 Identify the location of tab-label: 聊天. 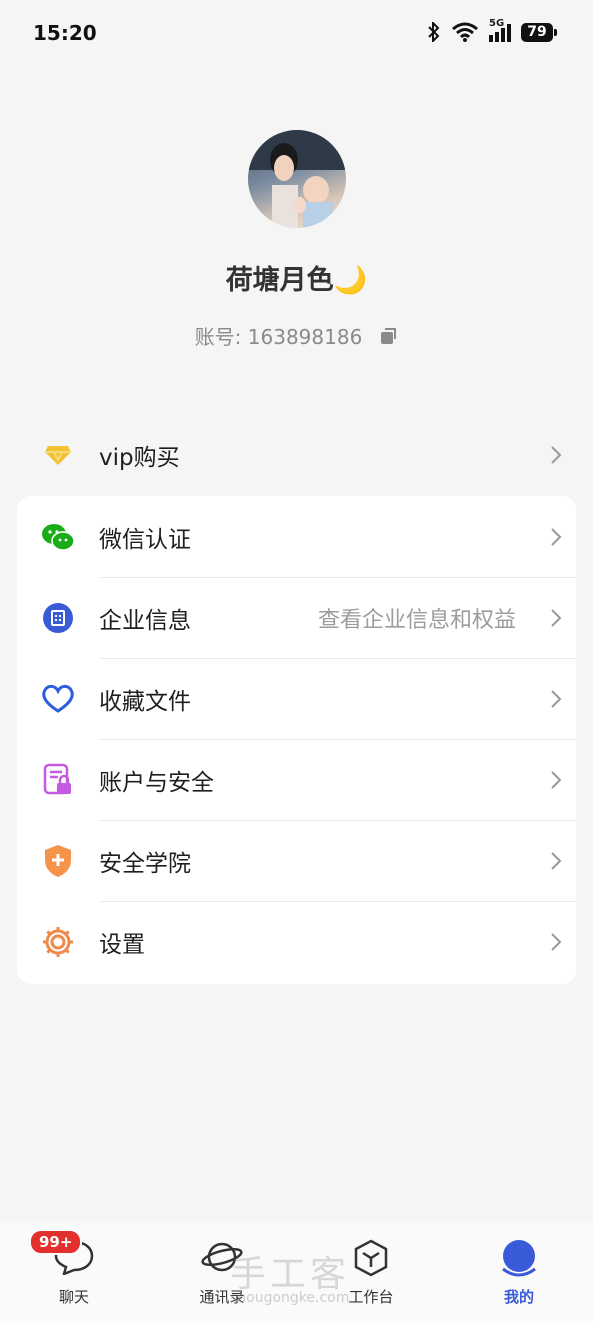
(73, 1297).